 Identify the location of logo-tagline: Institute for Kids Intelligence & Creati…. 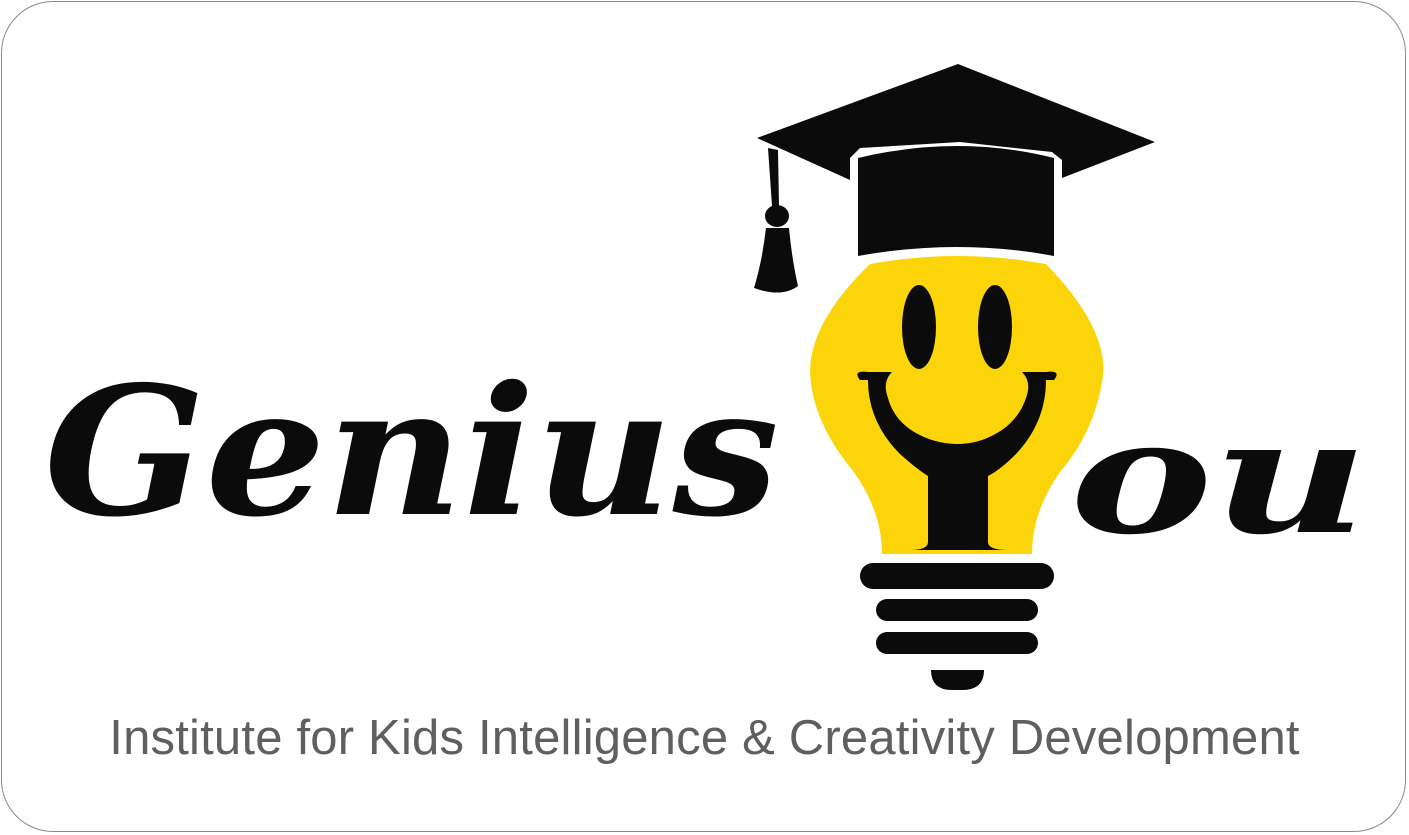
(704, 738).